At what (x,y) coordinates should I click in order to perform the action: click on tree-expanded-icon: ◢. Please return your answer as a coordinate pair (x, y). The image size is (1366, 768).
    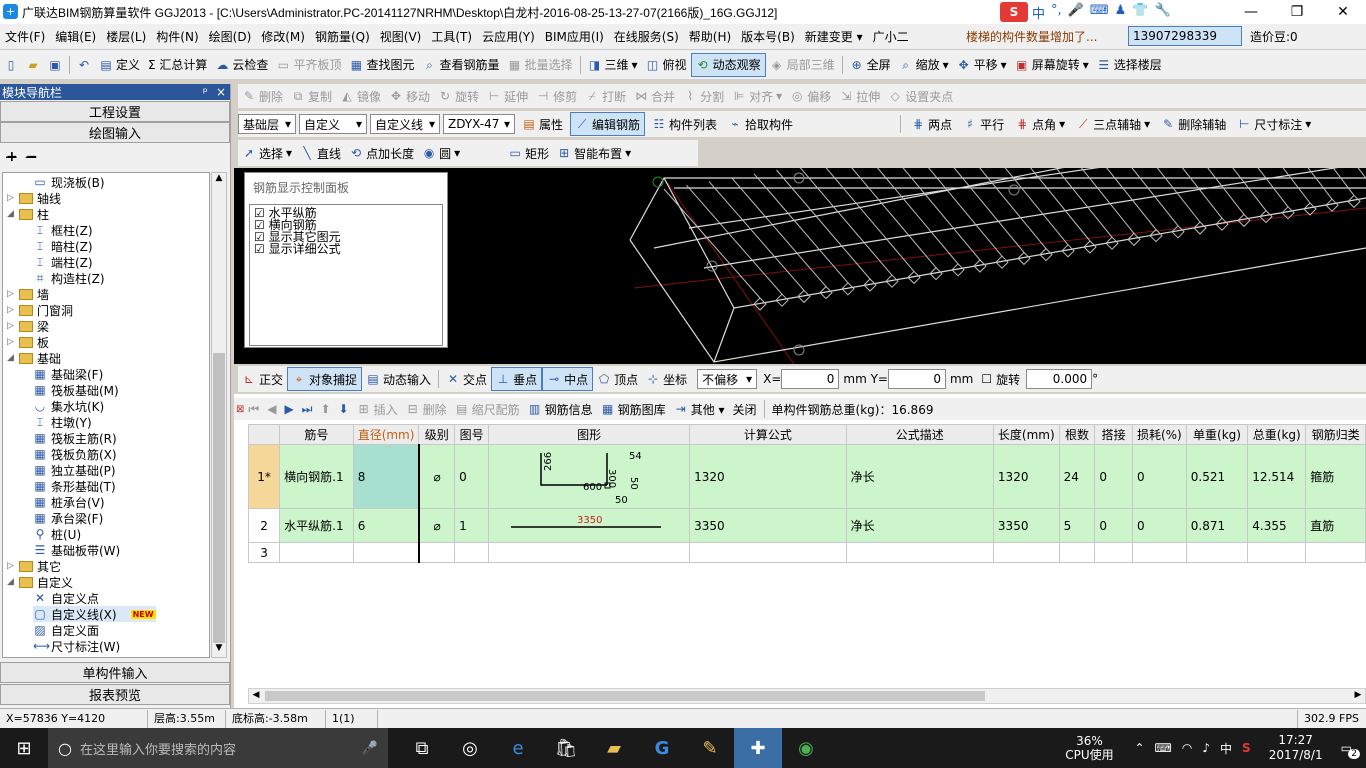
    Looking at the image, I should click on (12, 214).